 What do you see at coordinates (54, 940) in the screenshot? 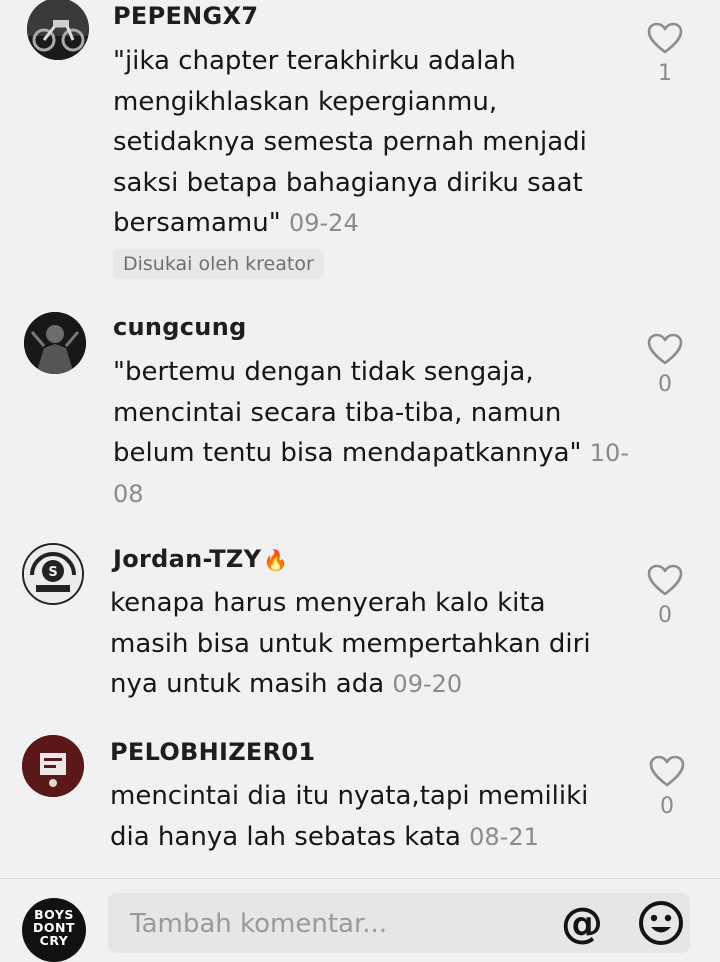
I see `avatar-text-line: CRY` at bounding box center [54, 940].